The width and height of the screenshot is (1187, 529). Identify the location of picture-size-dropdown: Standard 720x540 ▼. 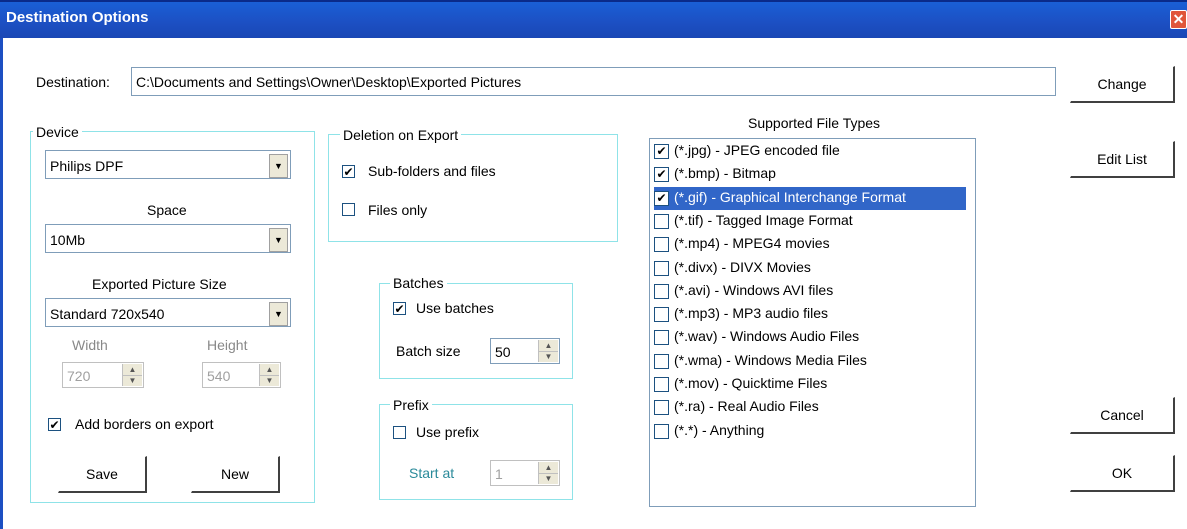
(168, 312).